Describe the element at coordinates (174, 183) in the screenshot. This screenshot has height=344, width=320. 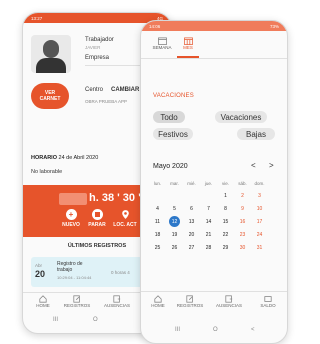
I see `weekday-label: mar.` at that location.